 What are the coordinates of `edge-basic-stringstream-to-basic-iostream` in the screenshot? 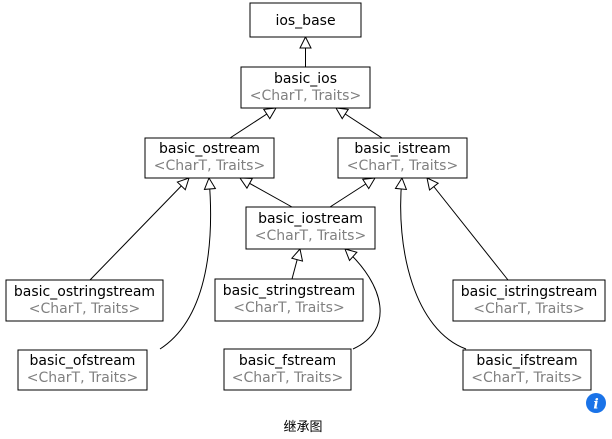 It's located at (297, 263).